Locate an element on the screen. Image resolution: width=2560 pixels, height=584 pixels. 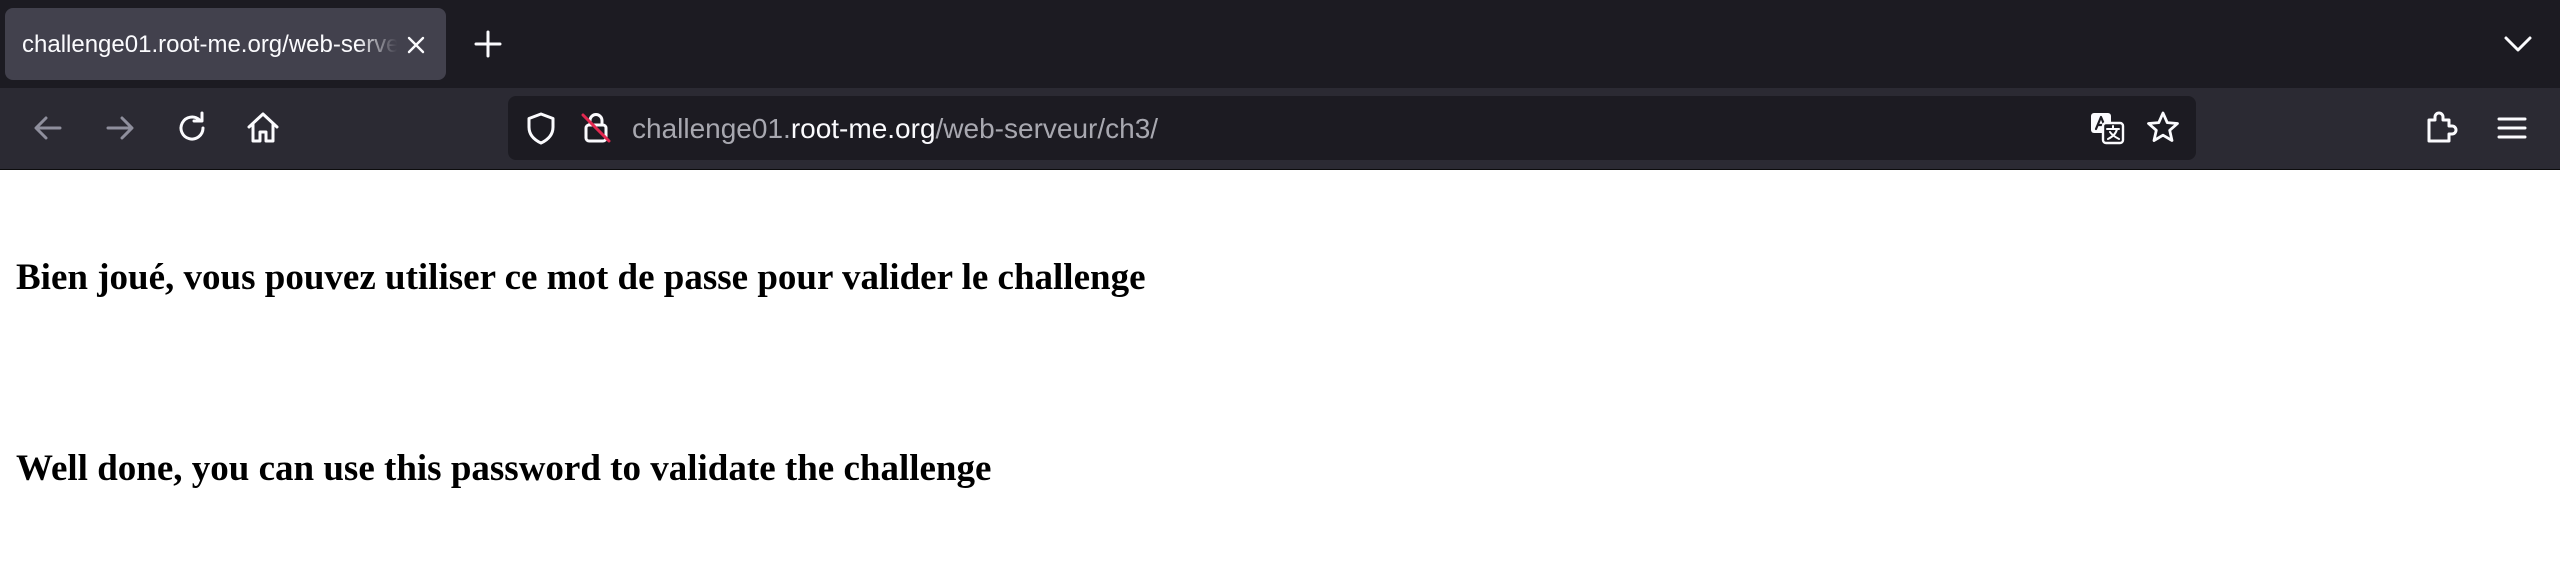
home-icon is located at coordinates (263, 128).